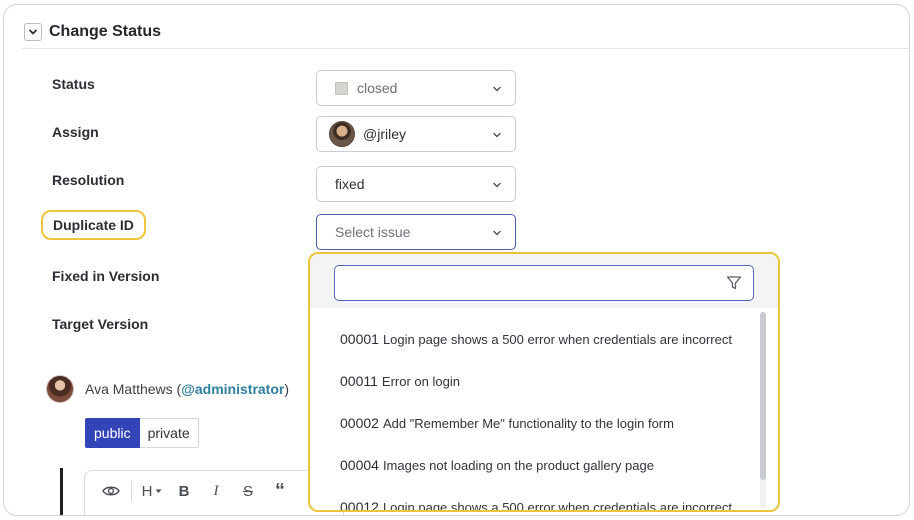 The image size is (914, 520). I want to click on comment-editor: H B I S “, so click(214, 492).